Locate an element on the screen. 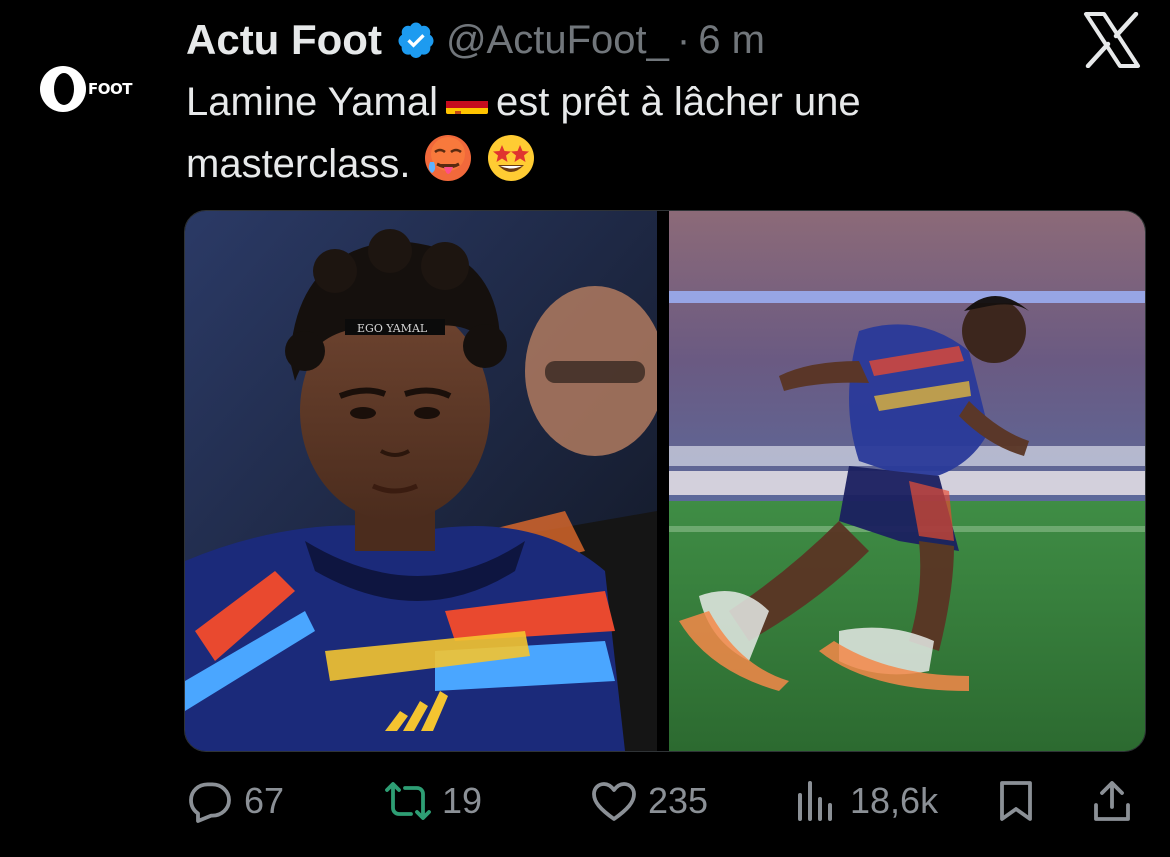 The height and width of the screenshot is (857, 1170). retweet-button: 19 is located at coordinates (433, 801).